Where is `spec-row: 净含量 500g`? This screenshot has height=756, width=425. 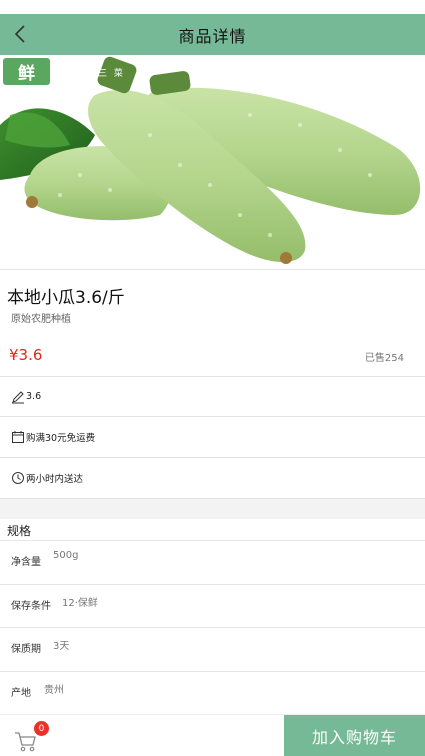
spec-row: 净含量 500g is located at coordinates (212, 562).